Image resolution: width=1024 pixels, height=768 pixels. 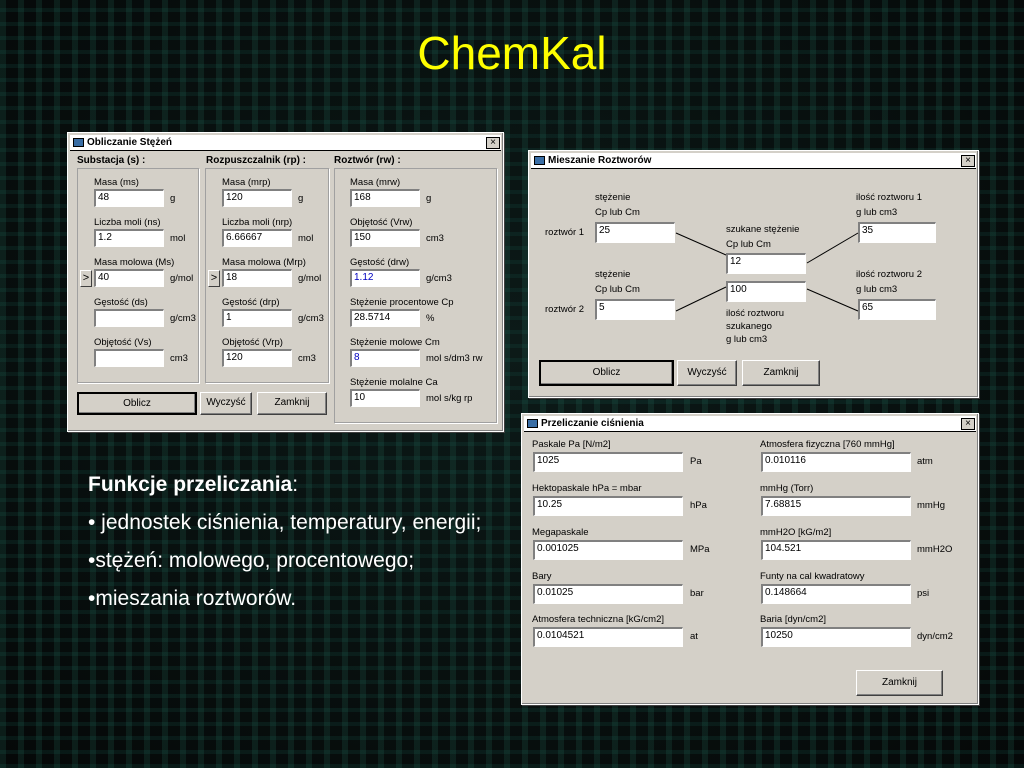 I want to click on rw-proc-field: 28.5714, so click(x=385, y=318).